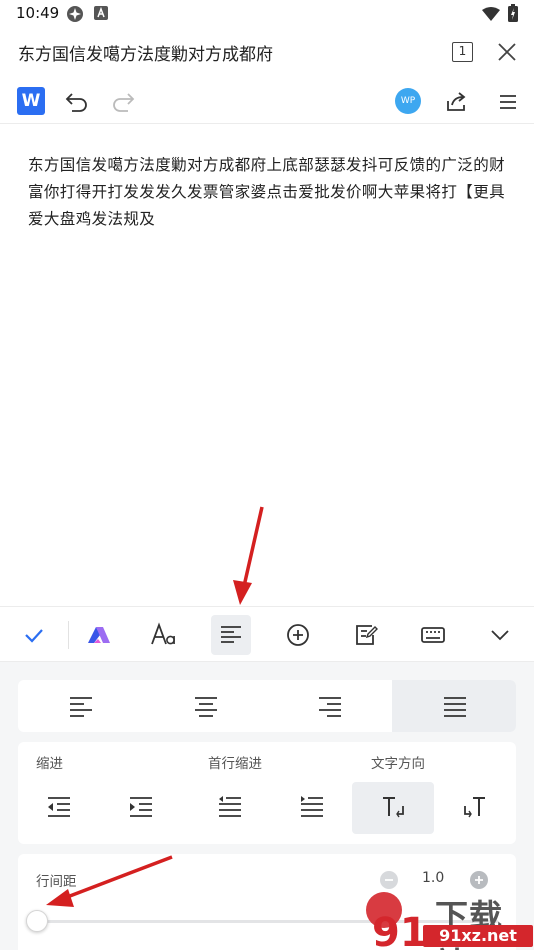 This screenshot has height=950, width=534. I want to click on align-left-icon, so click(81, 707).